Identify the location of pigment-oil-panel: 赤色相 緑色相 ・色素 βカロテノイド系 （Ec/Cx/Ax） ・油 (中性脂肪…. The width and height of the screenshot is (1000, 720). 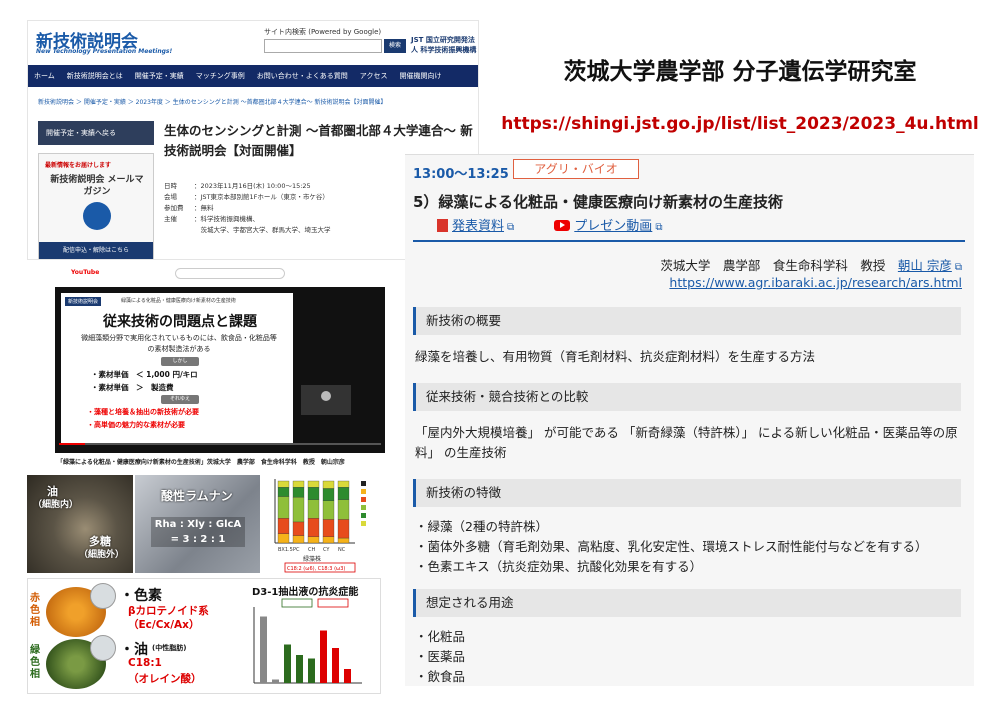
(204, 636).